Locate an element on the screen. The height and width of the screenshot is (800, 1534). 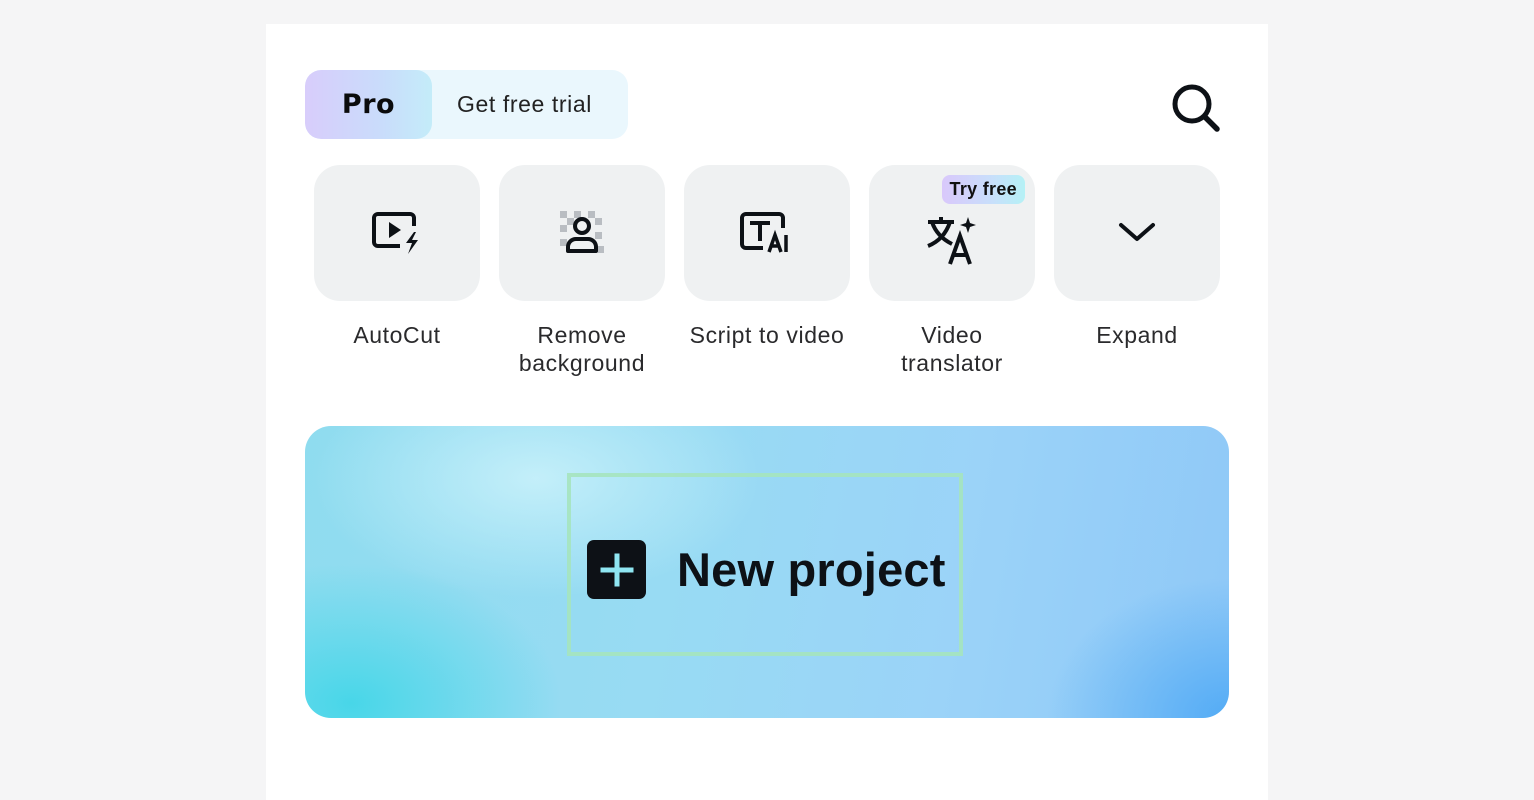
tool-expand: Expand is located at coordinates (1137, 257).